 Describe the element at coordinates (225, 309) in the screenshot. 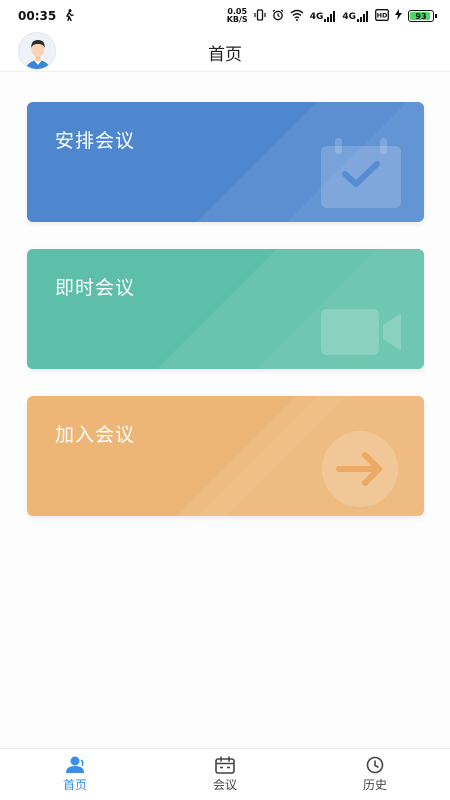

I see `instant-meeting-card: 即时会议` at that location.